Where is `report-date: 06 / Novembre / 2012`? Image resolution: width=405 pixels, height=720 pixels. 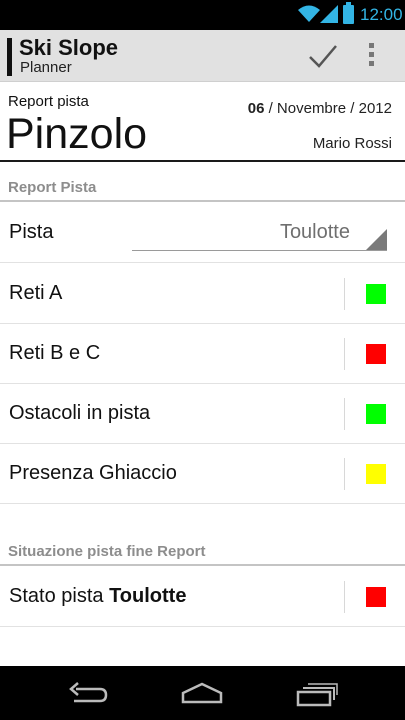 report-date: 06 / Novembre / 2012 is located at coordinates (320, 108).